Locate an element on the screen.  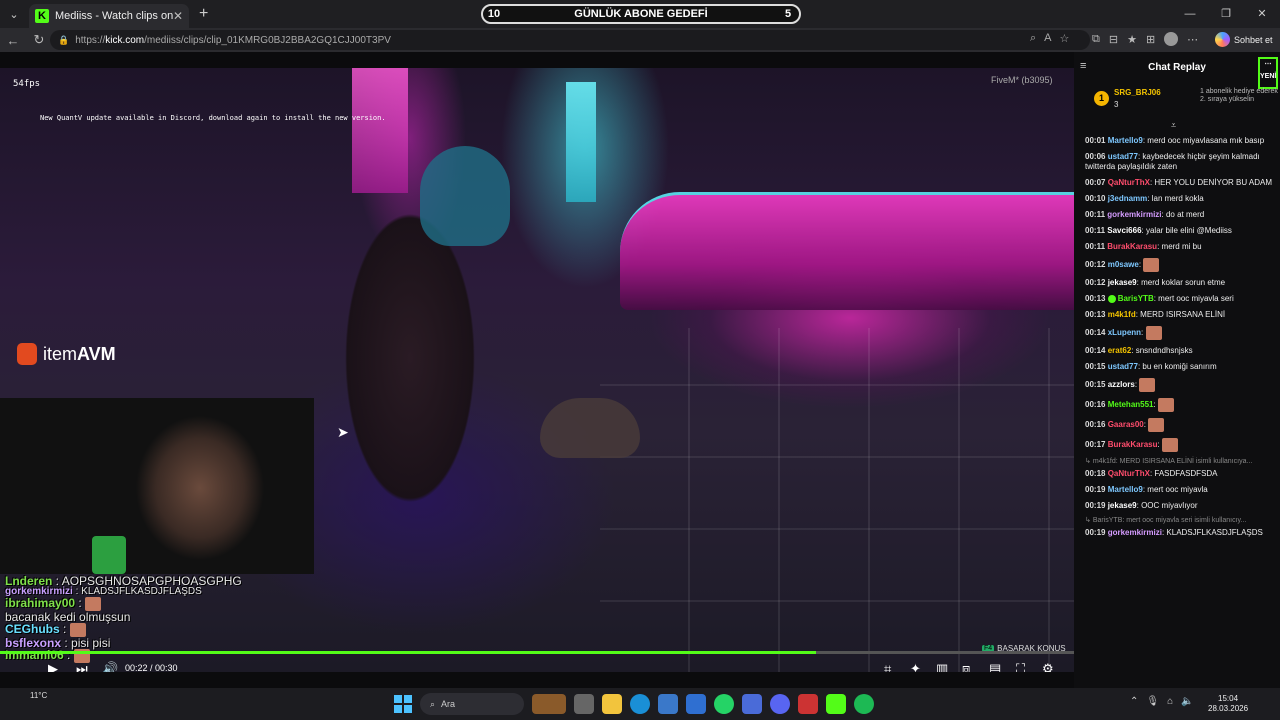
tab-actions-menu: ⌄ is located at coordinates (14, 14).